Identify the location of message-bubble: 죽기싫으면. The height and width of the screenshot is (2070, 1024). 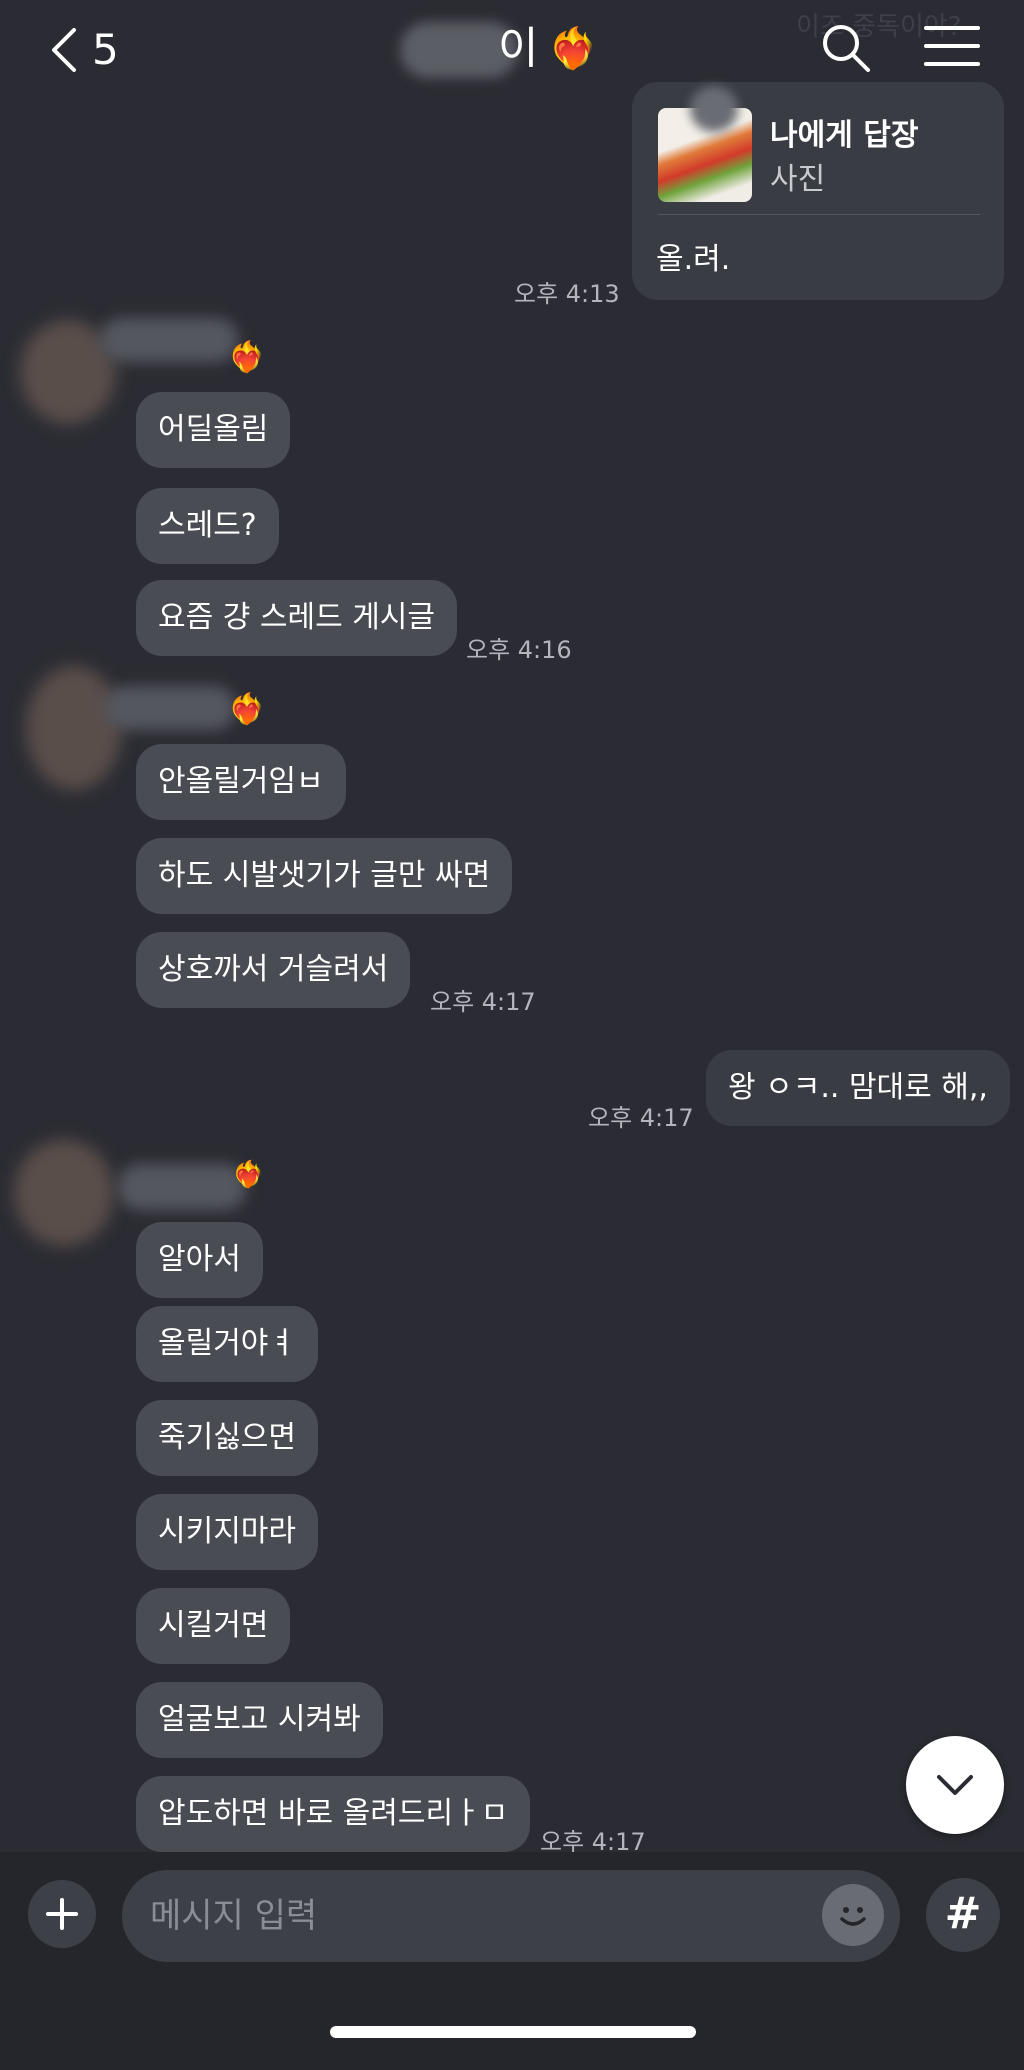
(227, 1438).